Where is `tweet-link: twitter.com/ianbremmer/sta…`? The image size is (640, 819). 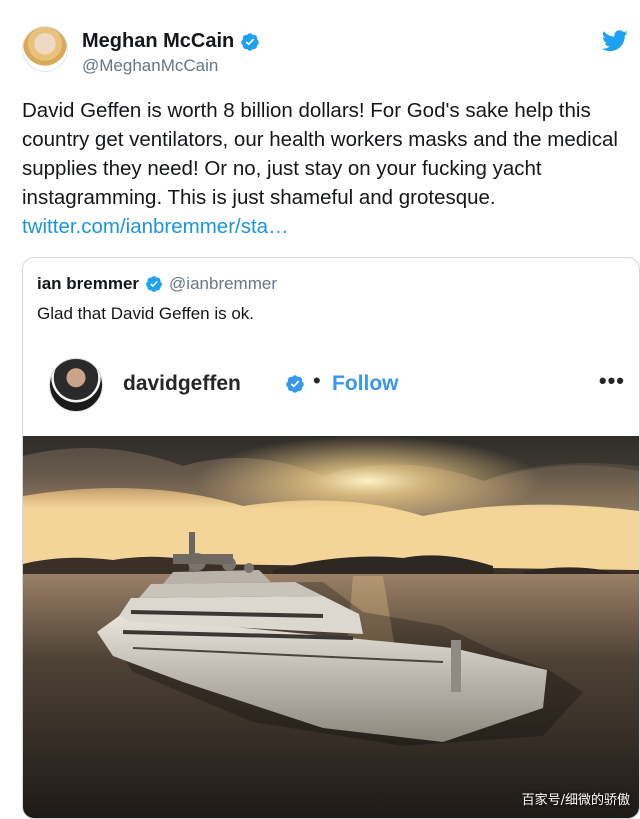 tweet-link: twitter.com/ianbremmer/sta… is located at coordinates (155, 227).